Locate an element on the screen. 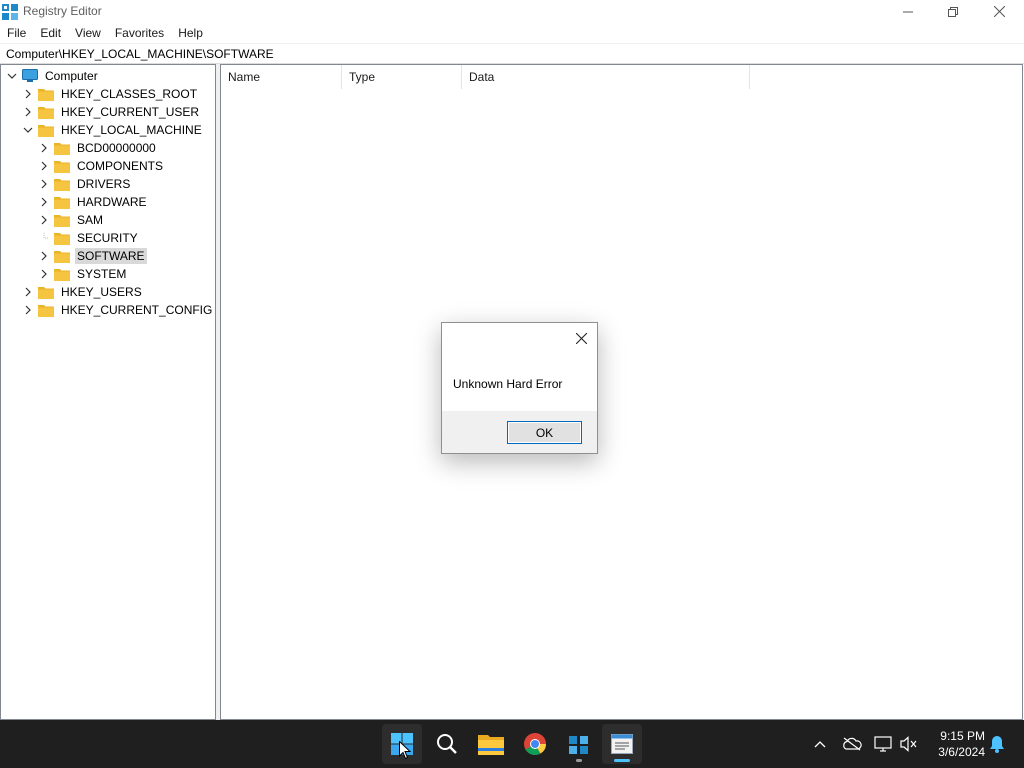 The width and height of the screenshot is (1024, 768). tree-item-label: HKEY_CURRENT_USER is located at coordinates (130, 112).